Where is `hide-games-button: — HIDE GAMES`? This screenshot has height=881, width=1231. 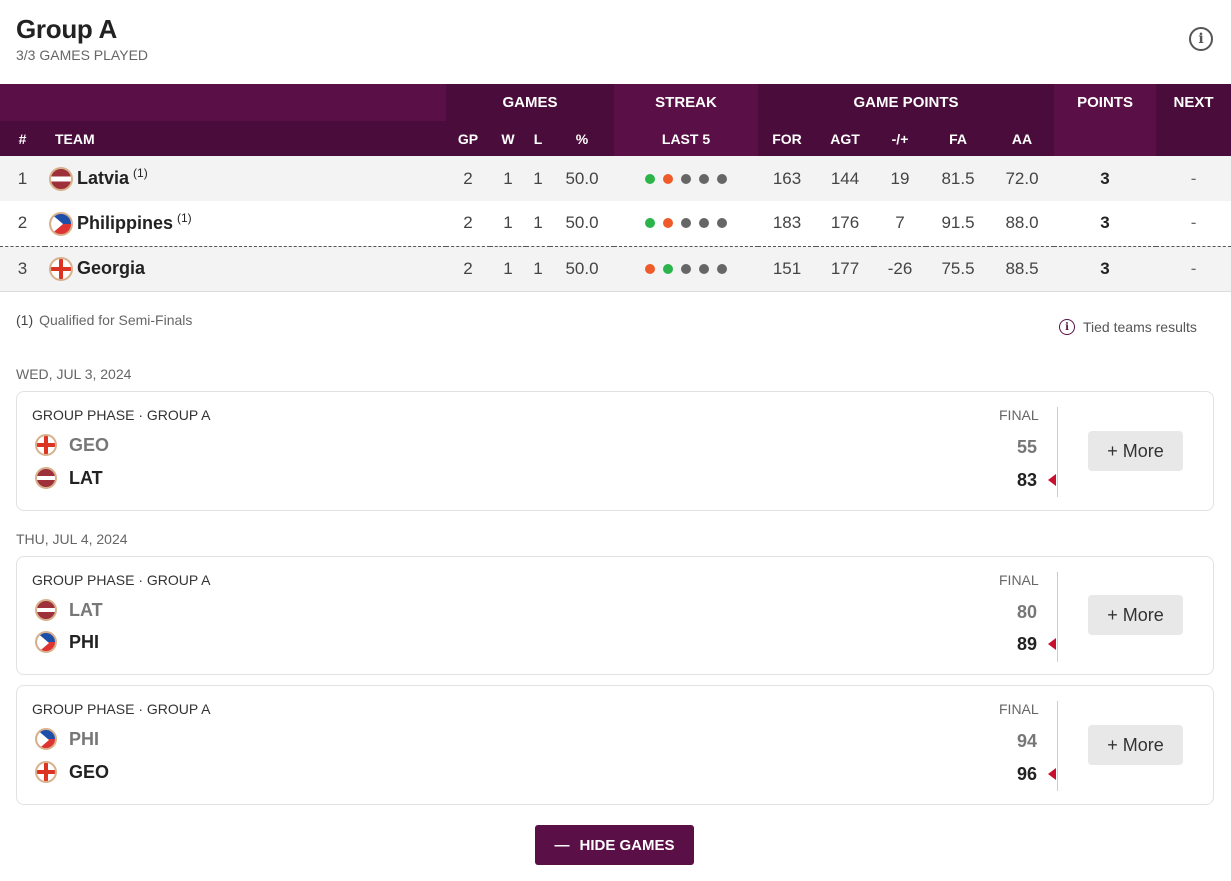
hide-games-button: — HIDE GAMES is located at coordinates (614, 845).